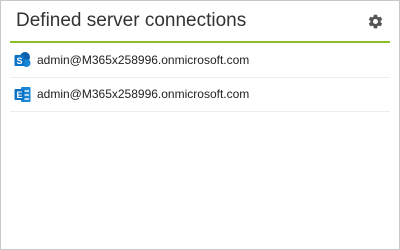 This screenshot has height=250, width=400. I want to click on svg-text: E, so click(19, 95).